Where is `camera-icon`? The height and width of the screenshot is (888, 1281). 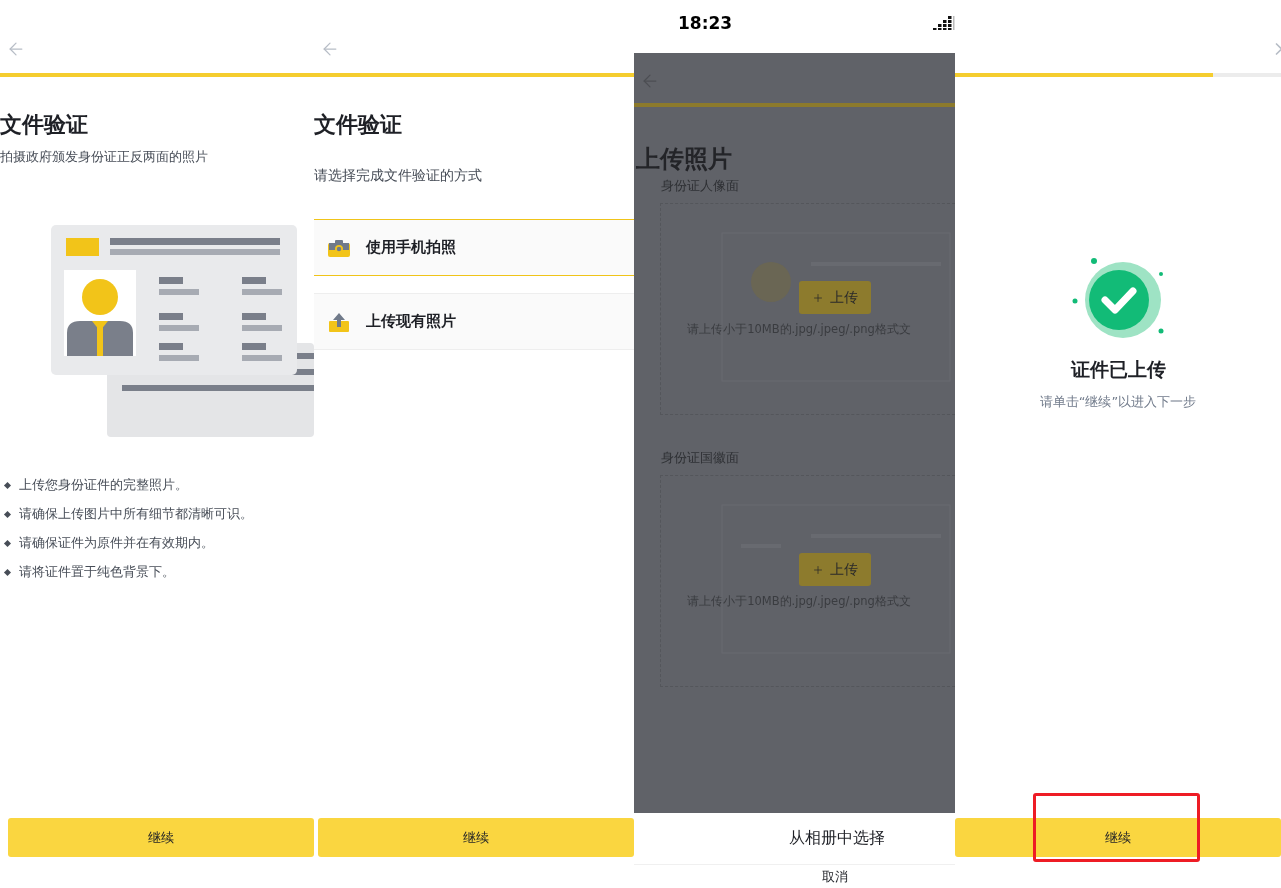 camera-icon is located at coordinates (339, 247).